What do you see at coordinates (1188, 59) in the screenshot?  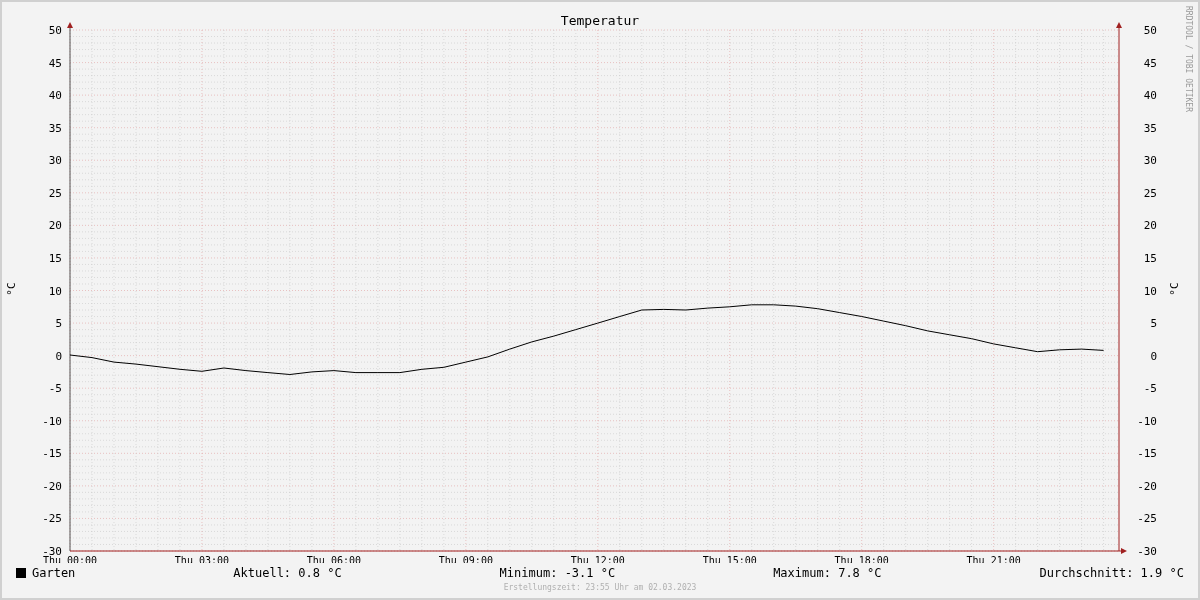 I see `credit-text: RRDTOOL / TOBI OETIKER` at bounding box center [1188, 59].